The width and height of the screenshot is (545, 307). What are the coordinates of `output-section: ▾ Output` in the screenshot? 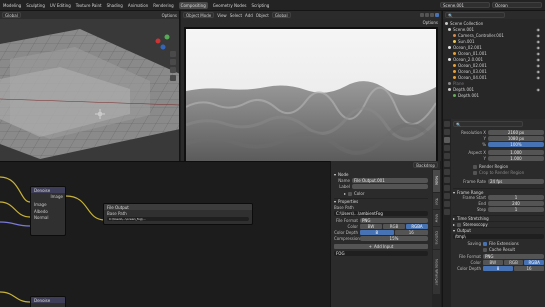 It's located at (498, 230).